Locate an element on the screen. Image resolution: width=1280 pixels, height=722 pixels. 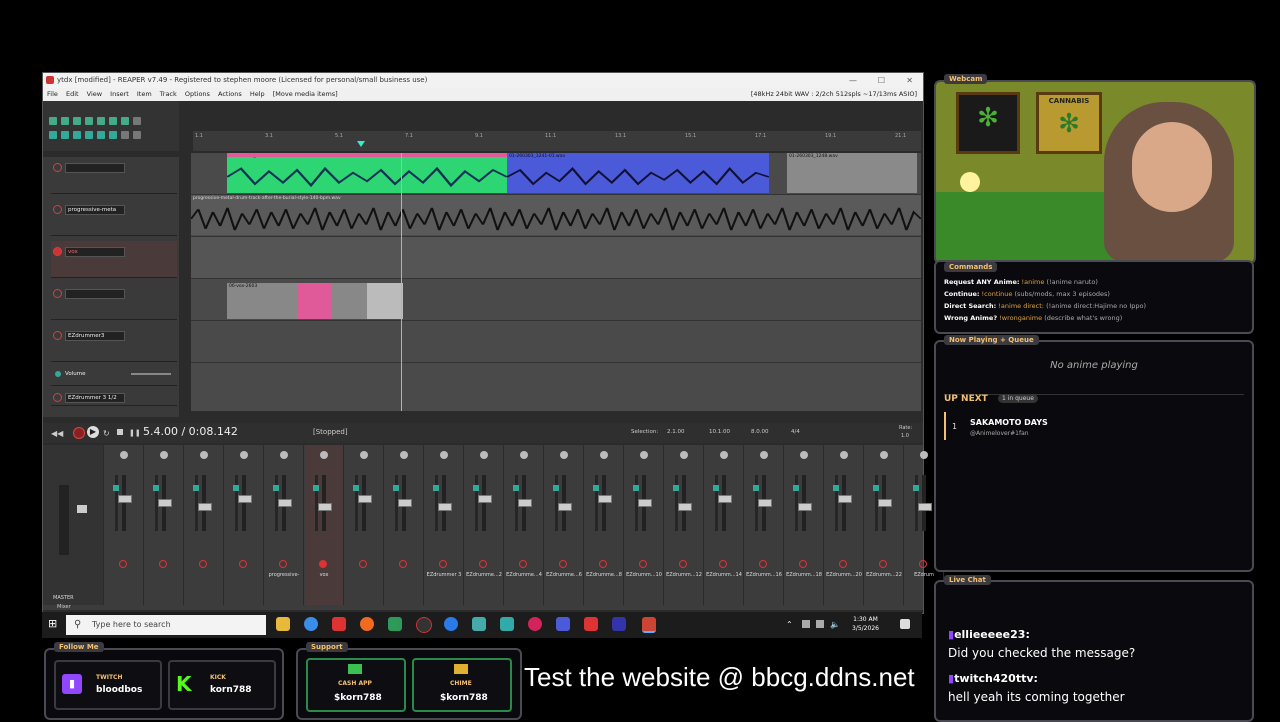
media-item-blue: 01-260303_1241-01.wav is located at coordinates (638, 173).